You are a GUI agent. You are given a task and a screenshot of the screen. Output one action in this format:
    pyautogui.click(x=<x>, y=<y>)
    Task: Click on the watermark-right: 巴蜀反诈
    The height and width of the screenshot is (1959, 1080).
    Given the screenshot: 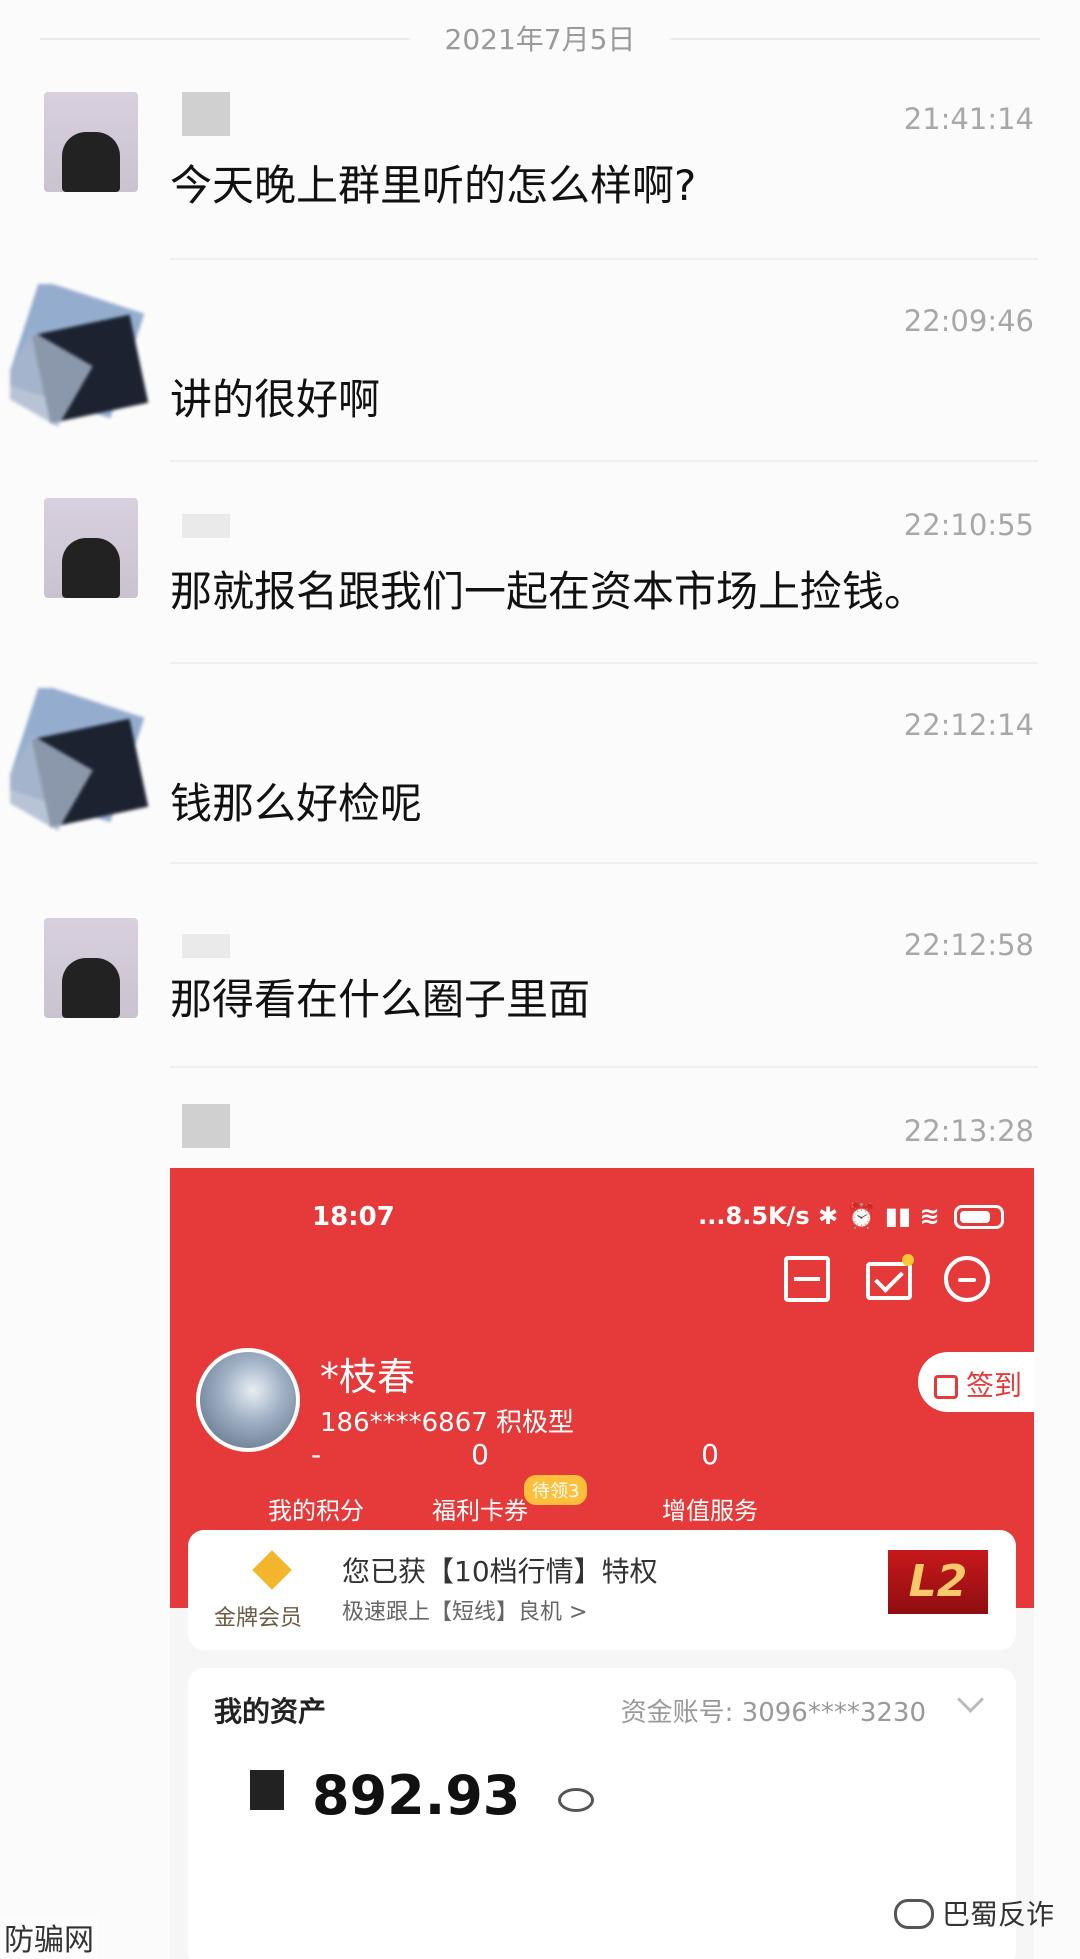 What is the action you would take?
    pyautogui.click(x=973, y=1913)
    